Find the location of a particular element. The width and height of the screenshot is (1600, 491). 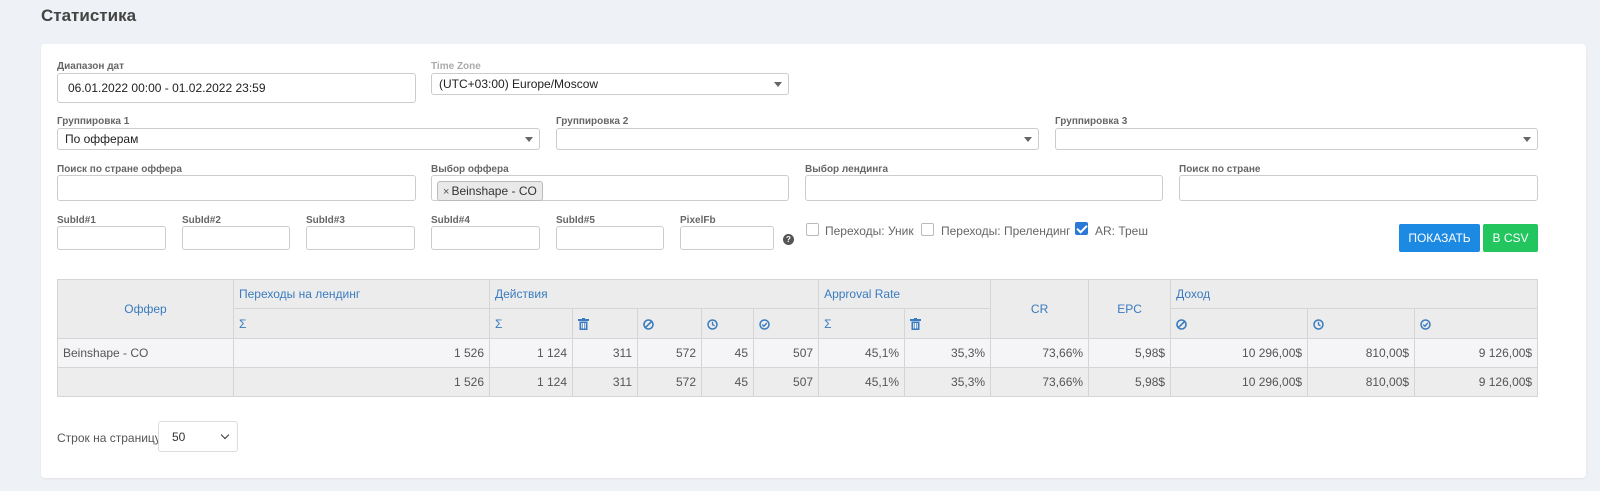

col-header-epc: EPC is located at coordinates (1130, 309).